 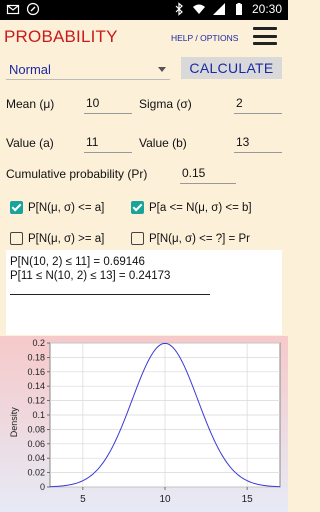 I want to click on clock: 20:30, so click(x=266, y=9).